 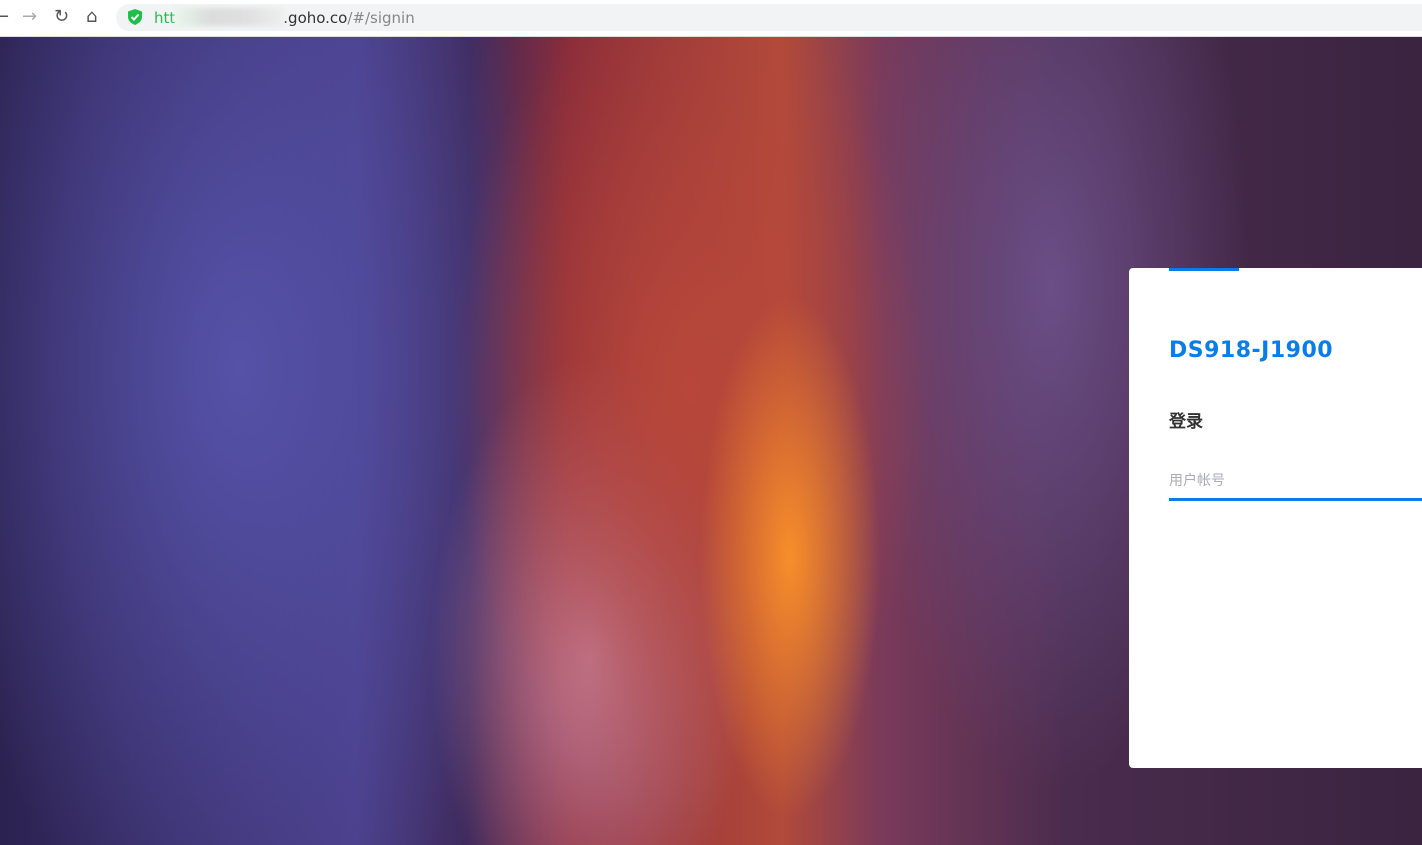 What do you see at coordinates (29, 17) in the screenshot?
I see `forward-button: →` at bounding box center [29, 17].